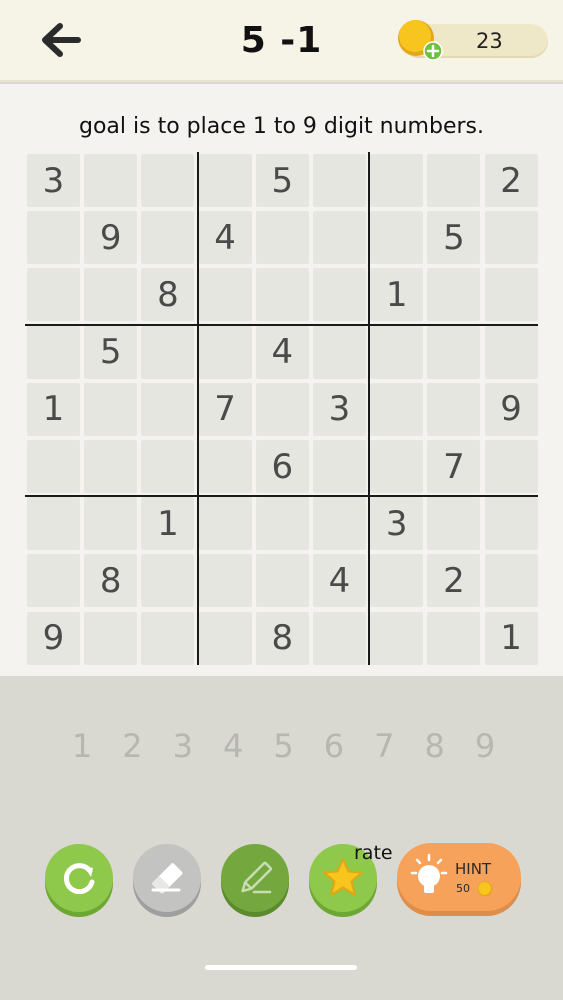 This screenshot has width=563, height=1000. What do you see at coordinates (397, 352) in the screenshot?
I see `grid-cell-r4c7` at bounding box center [397, 352].